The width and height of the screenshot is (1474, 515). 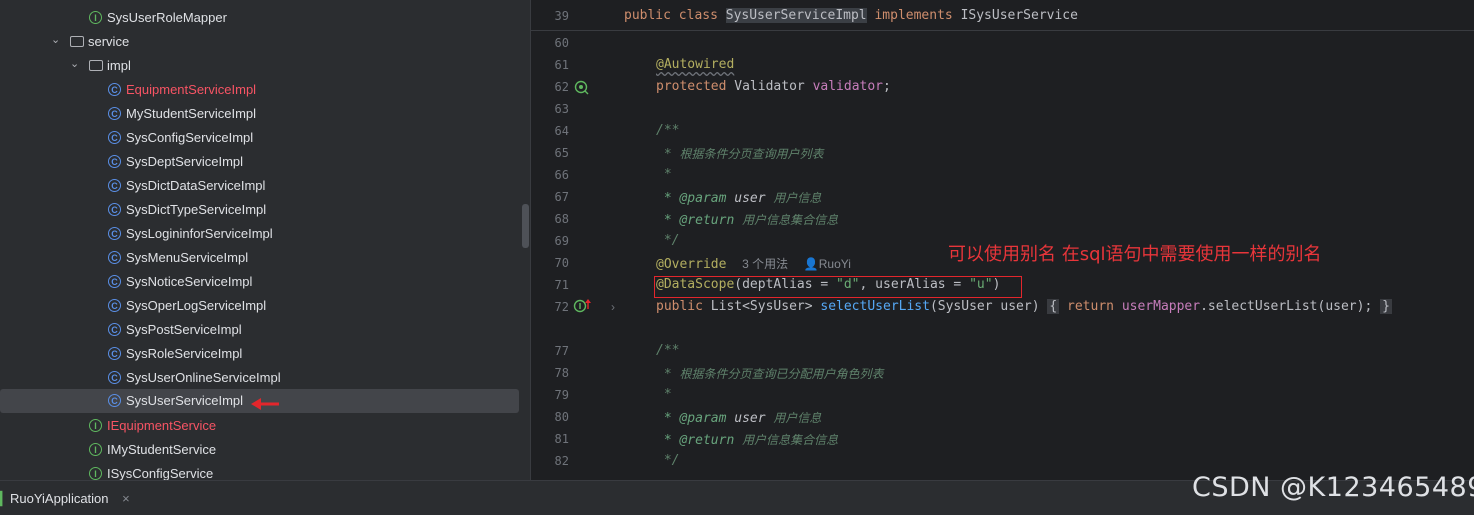 I want to click on tree-item-sysdicttypeserviceimpl: C SysDictTypeServiceImpl, so click(x=265, y=210).